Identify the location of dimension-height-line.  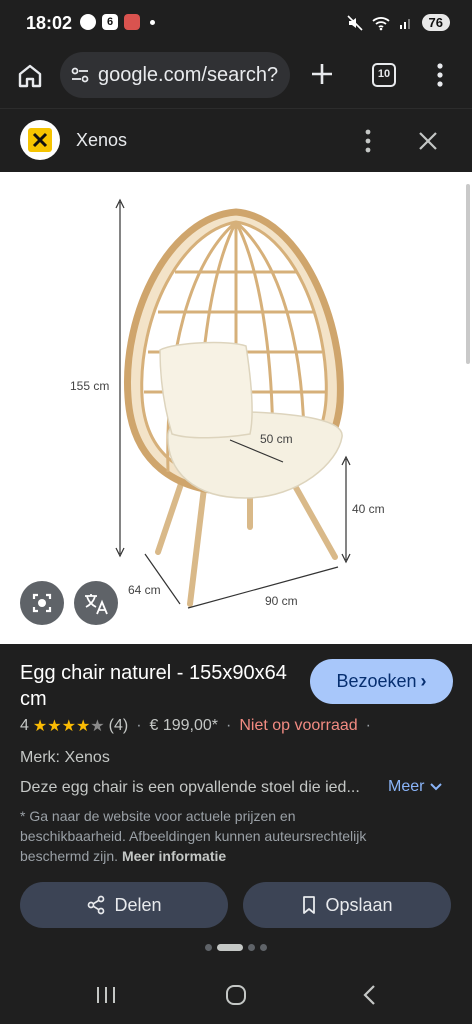
(120, 378).